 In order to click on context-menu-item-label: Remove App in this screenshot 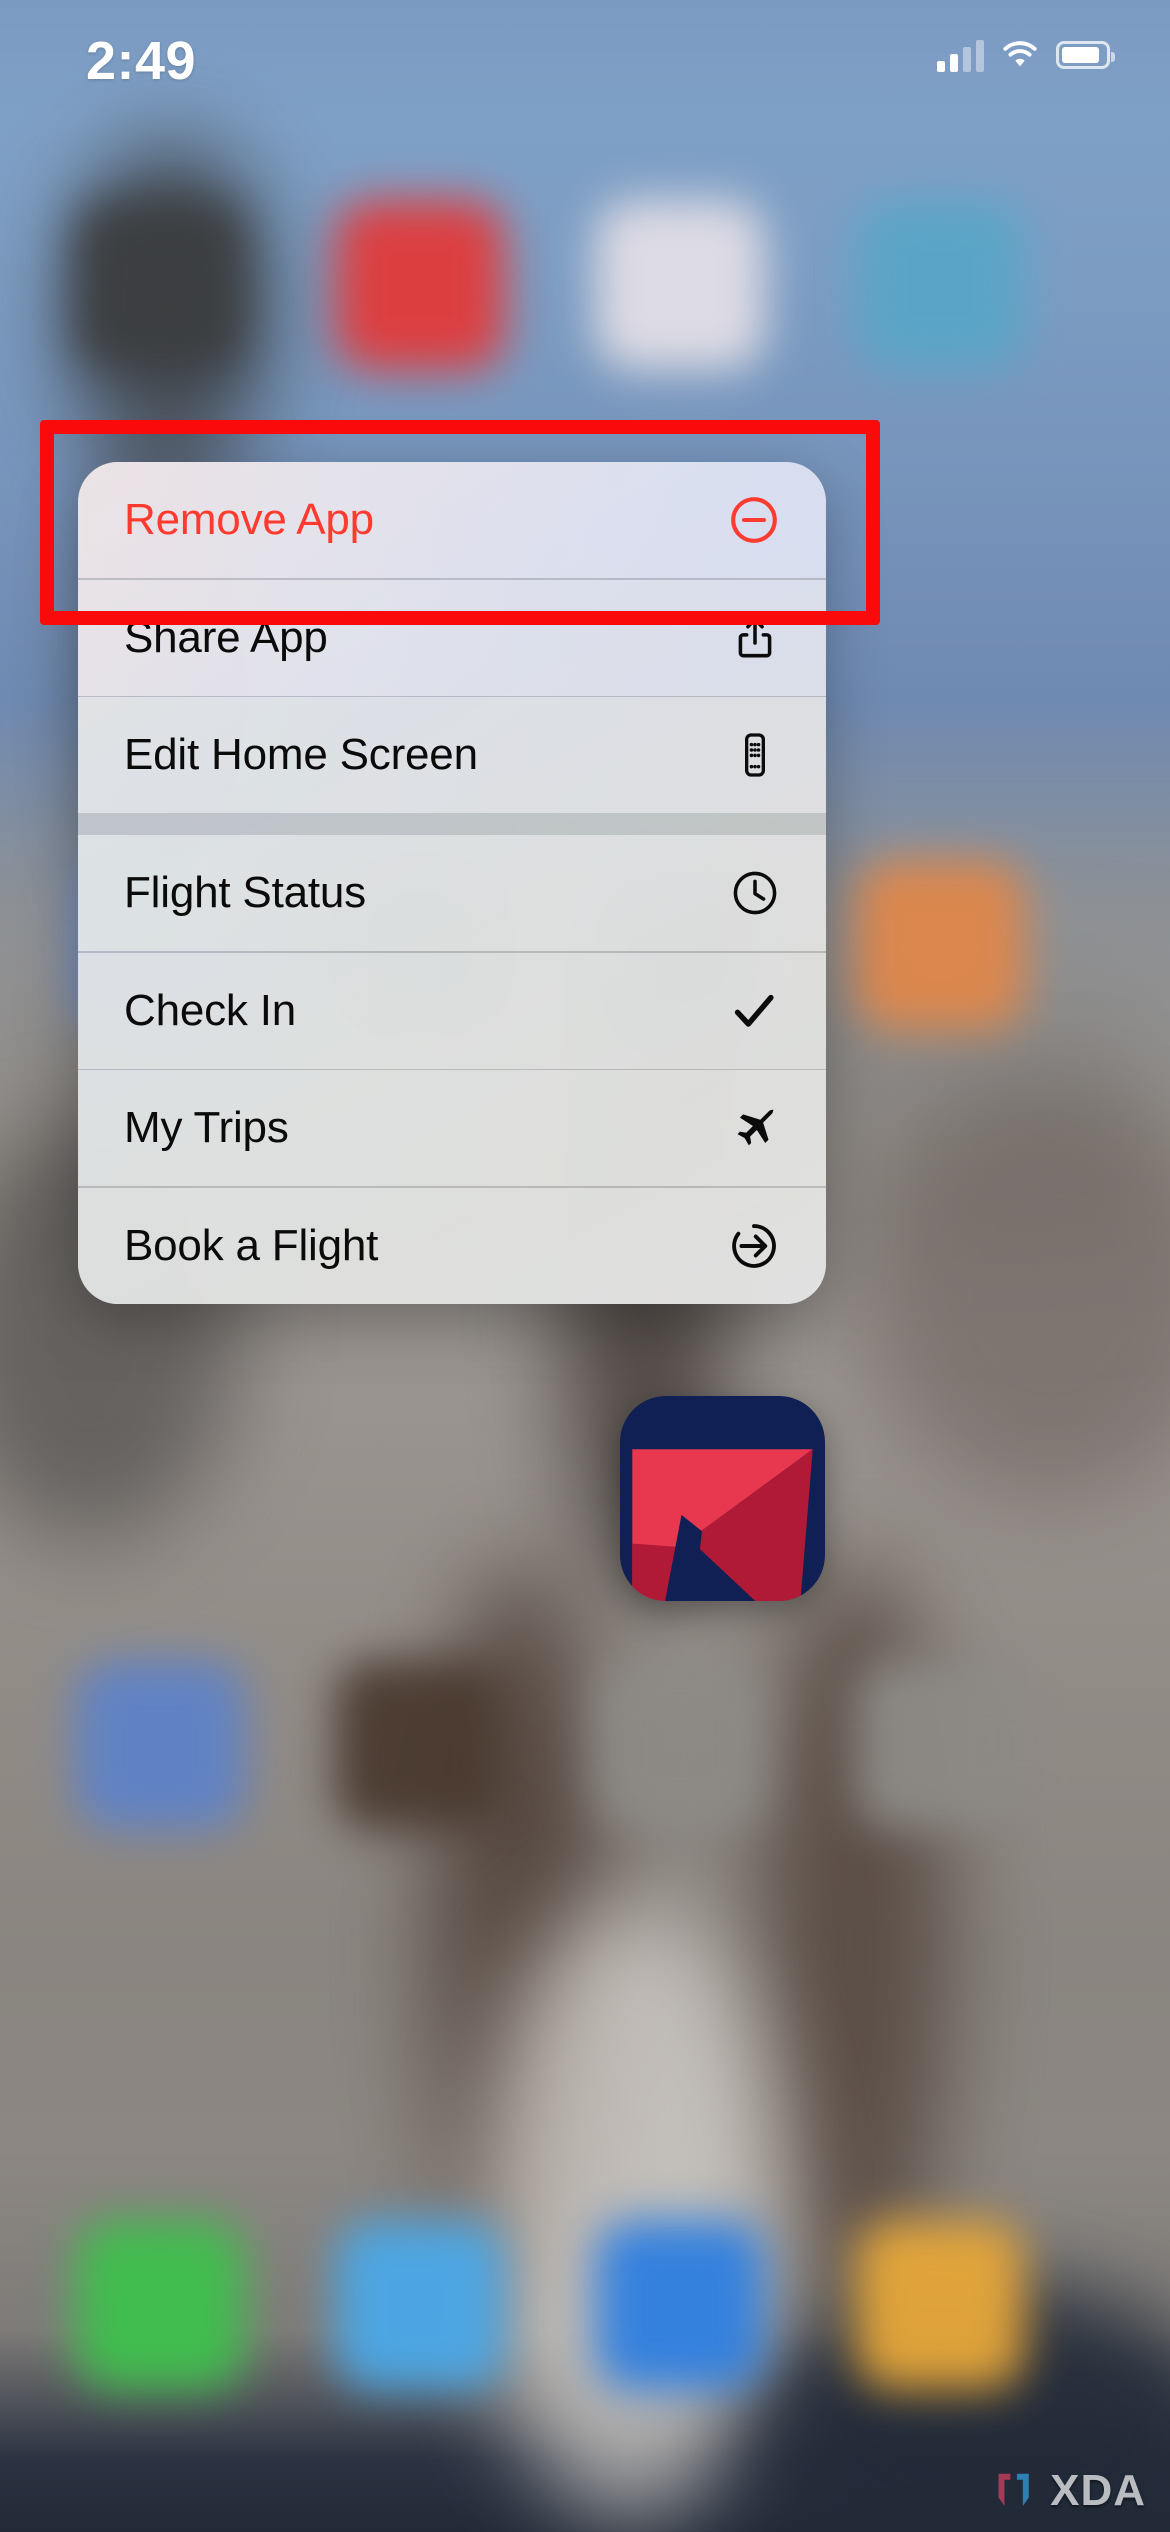, I will do `click(249, 519)`.